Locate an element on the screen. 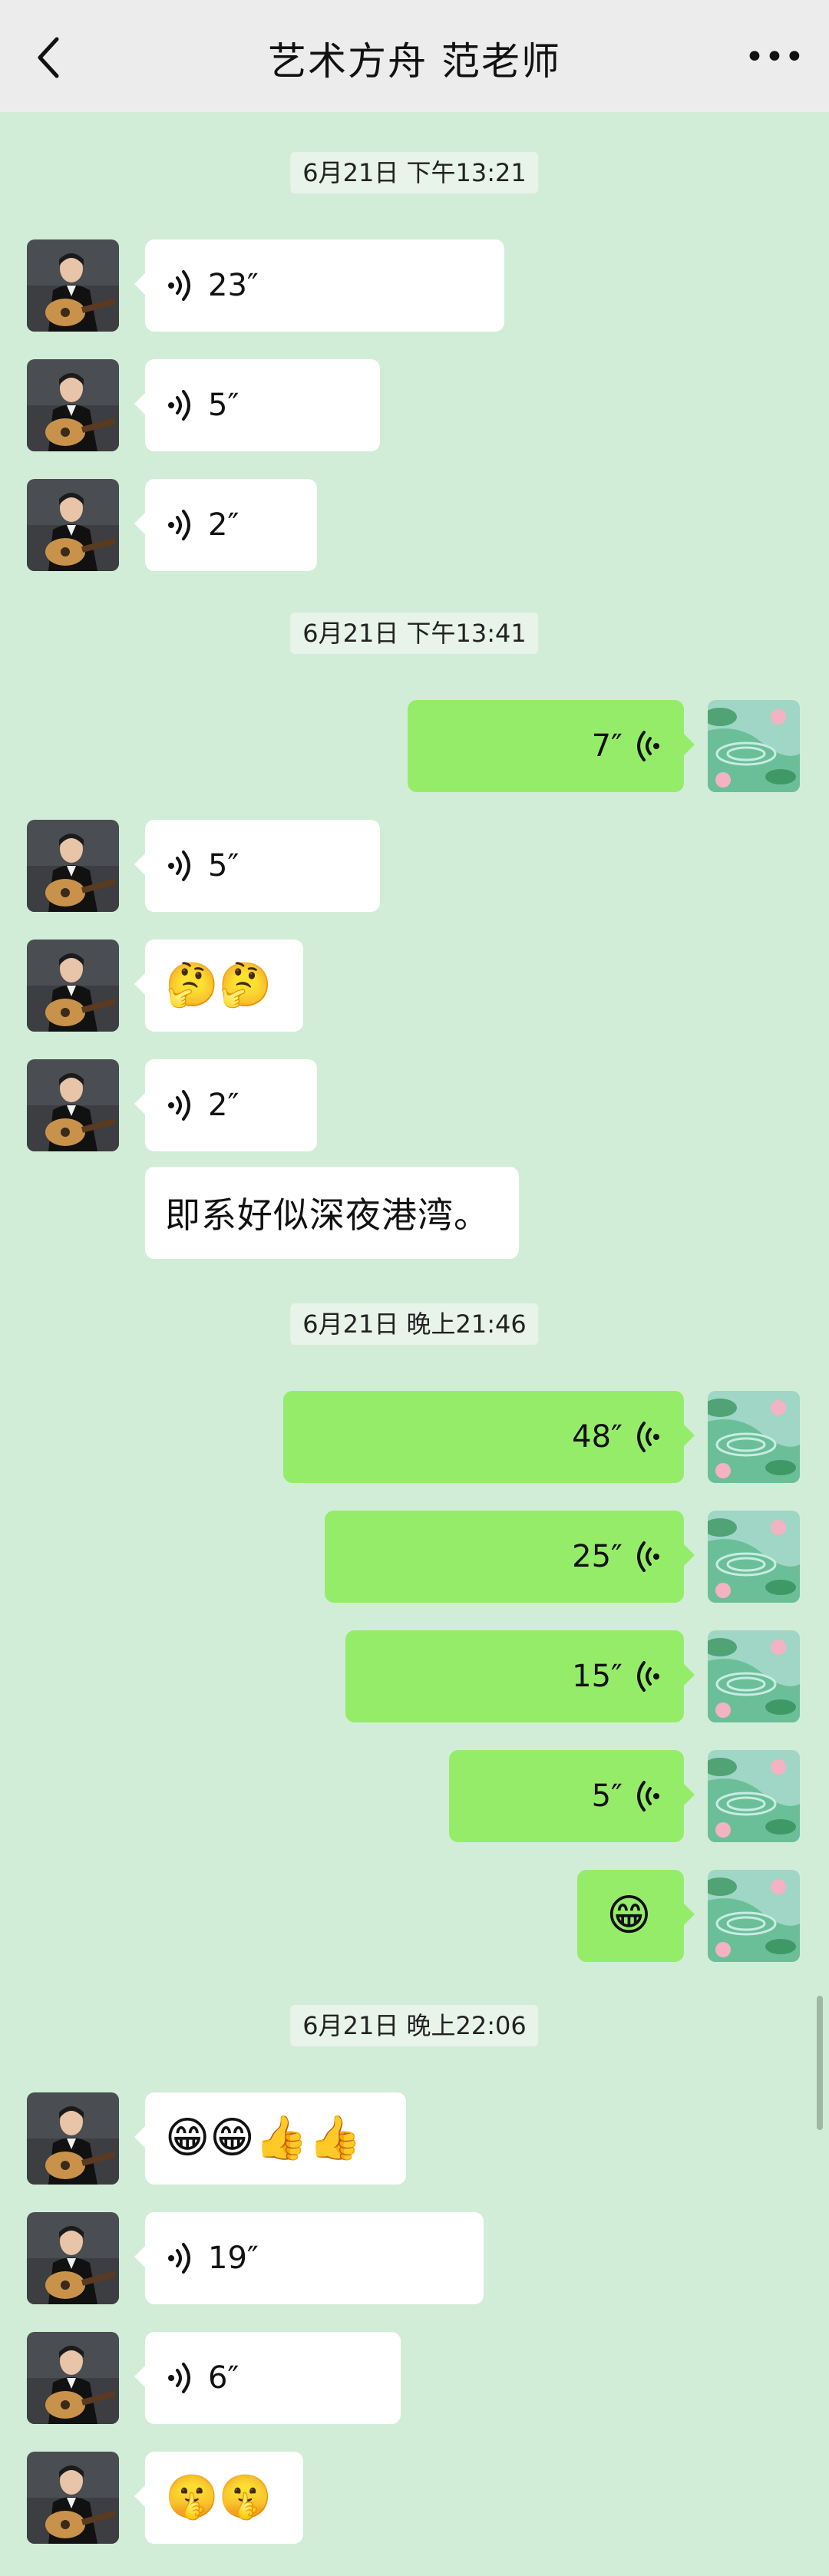  voice-message-bubble: 23″ is located at coordinates (319, 285).